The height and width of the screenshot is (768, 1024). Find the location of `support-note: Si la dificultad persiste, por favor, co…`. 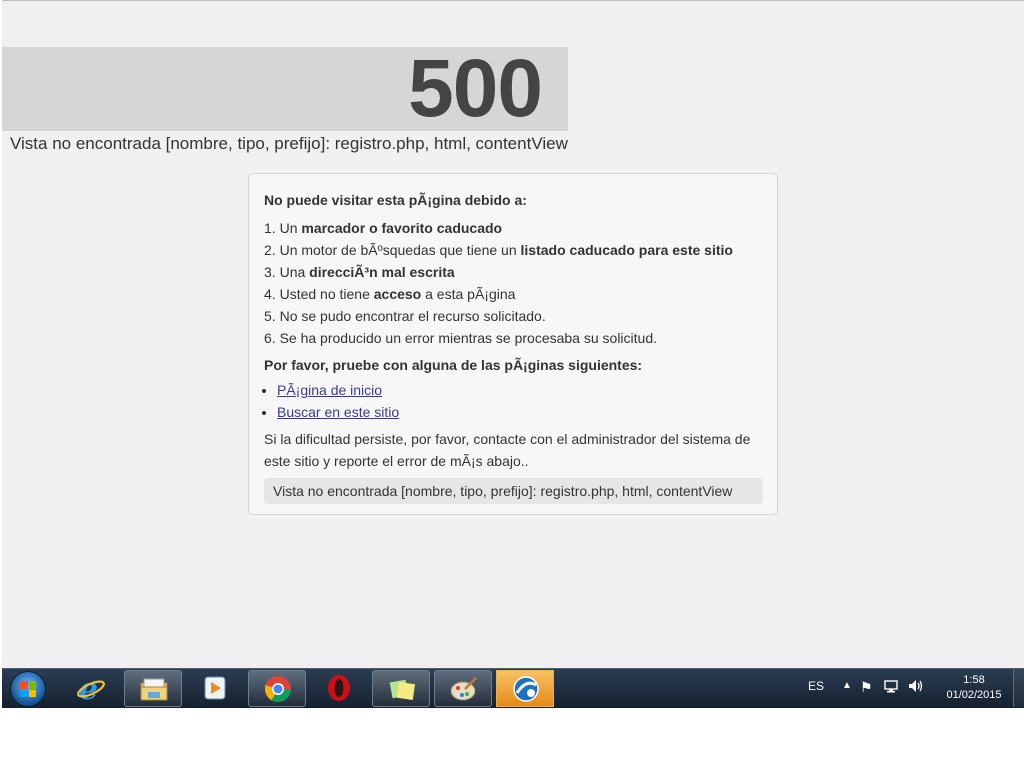

support-note: Si la dificultad persiste, por favor, co… is located at coordinates (507, 450).